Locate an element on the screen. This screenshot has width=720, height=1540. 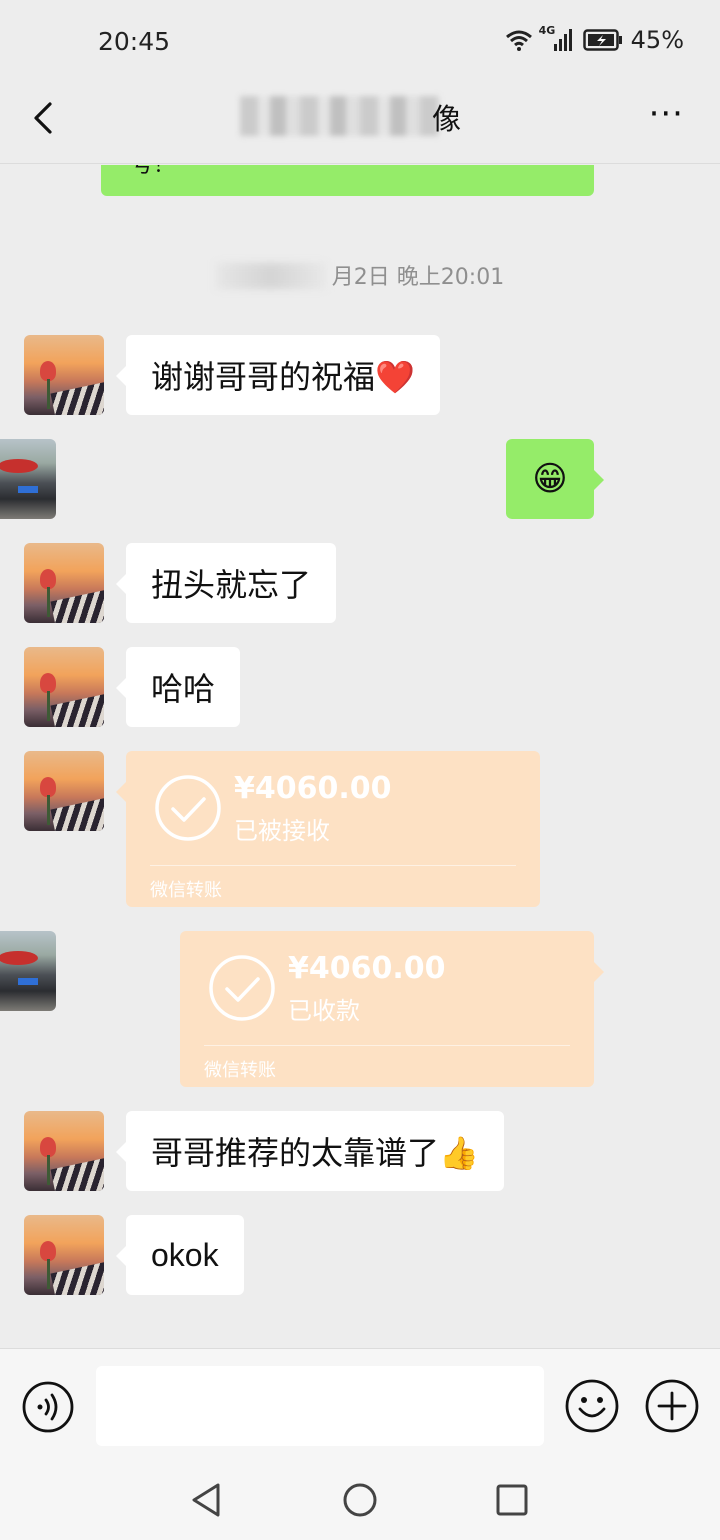
transfer-card: ¥4060.00 已被接收 微信转账 is located at coordinates (328, 829).